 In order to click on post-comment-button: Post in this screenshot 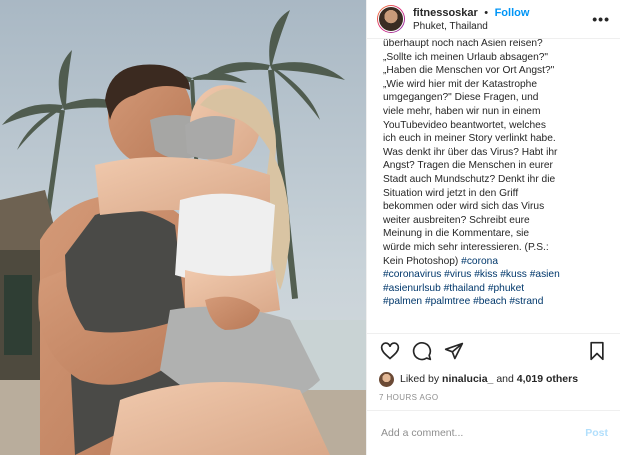, I will do `click(596, 433)`.